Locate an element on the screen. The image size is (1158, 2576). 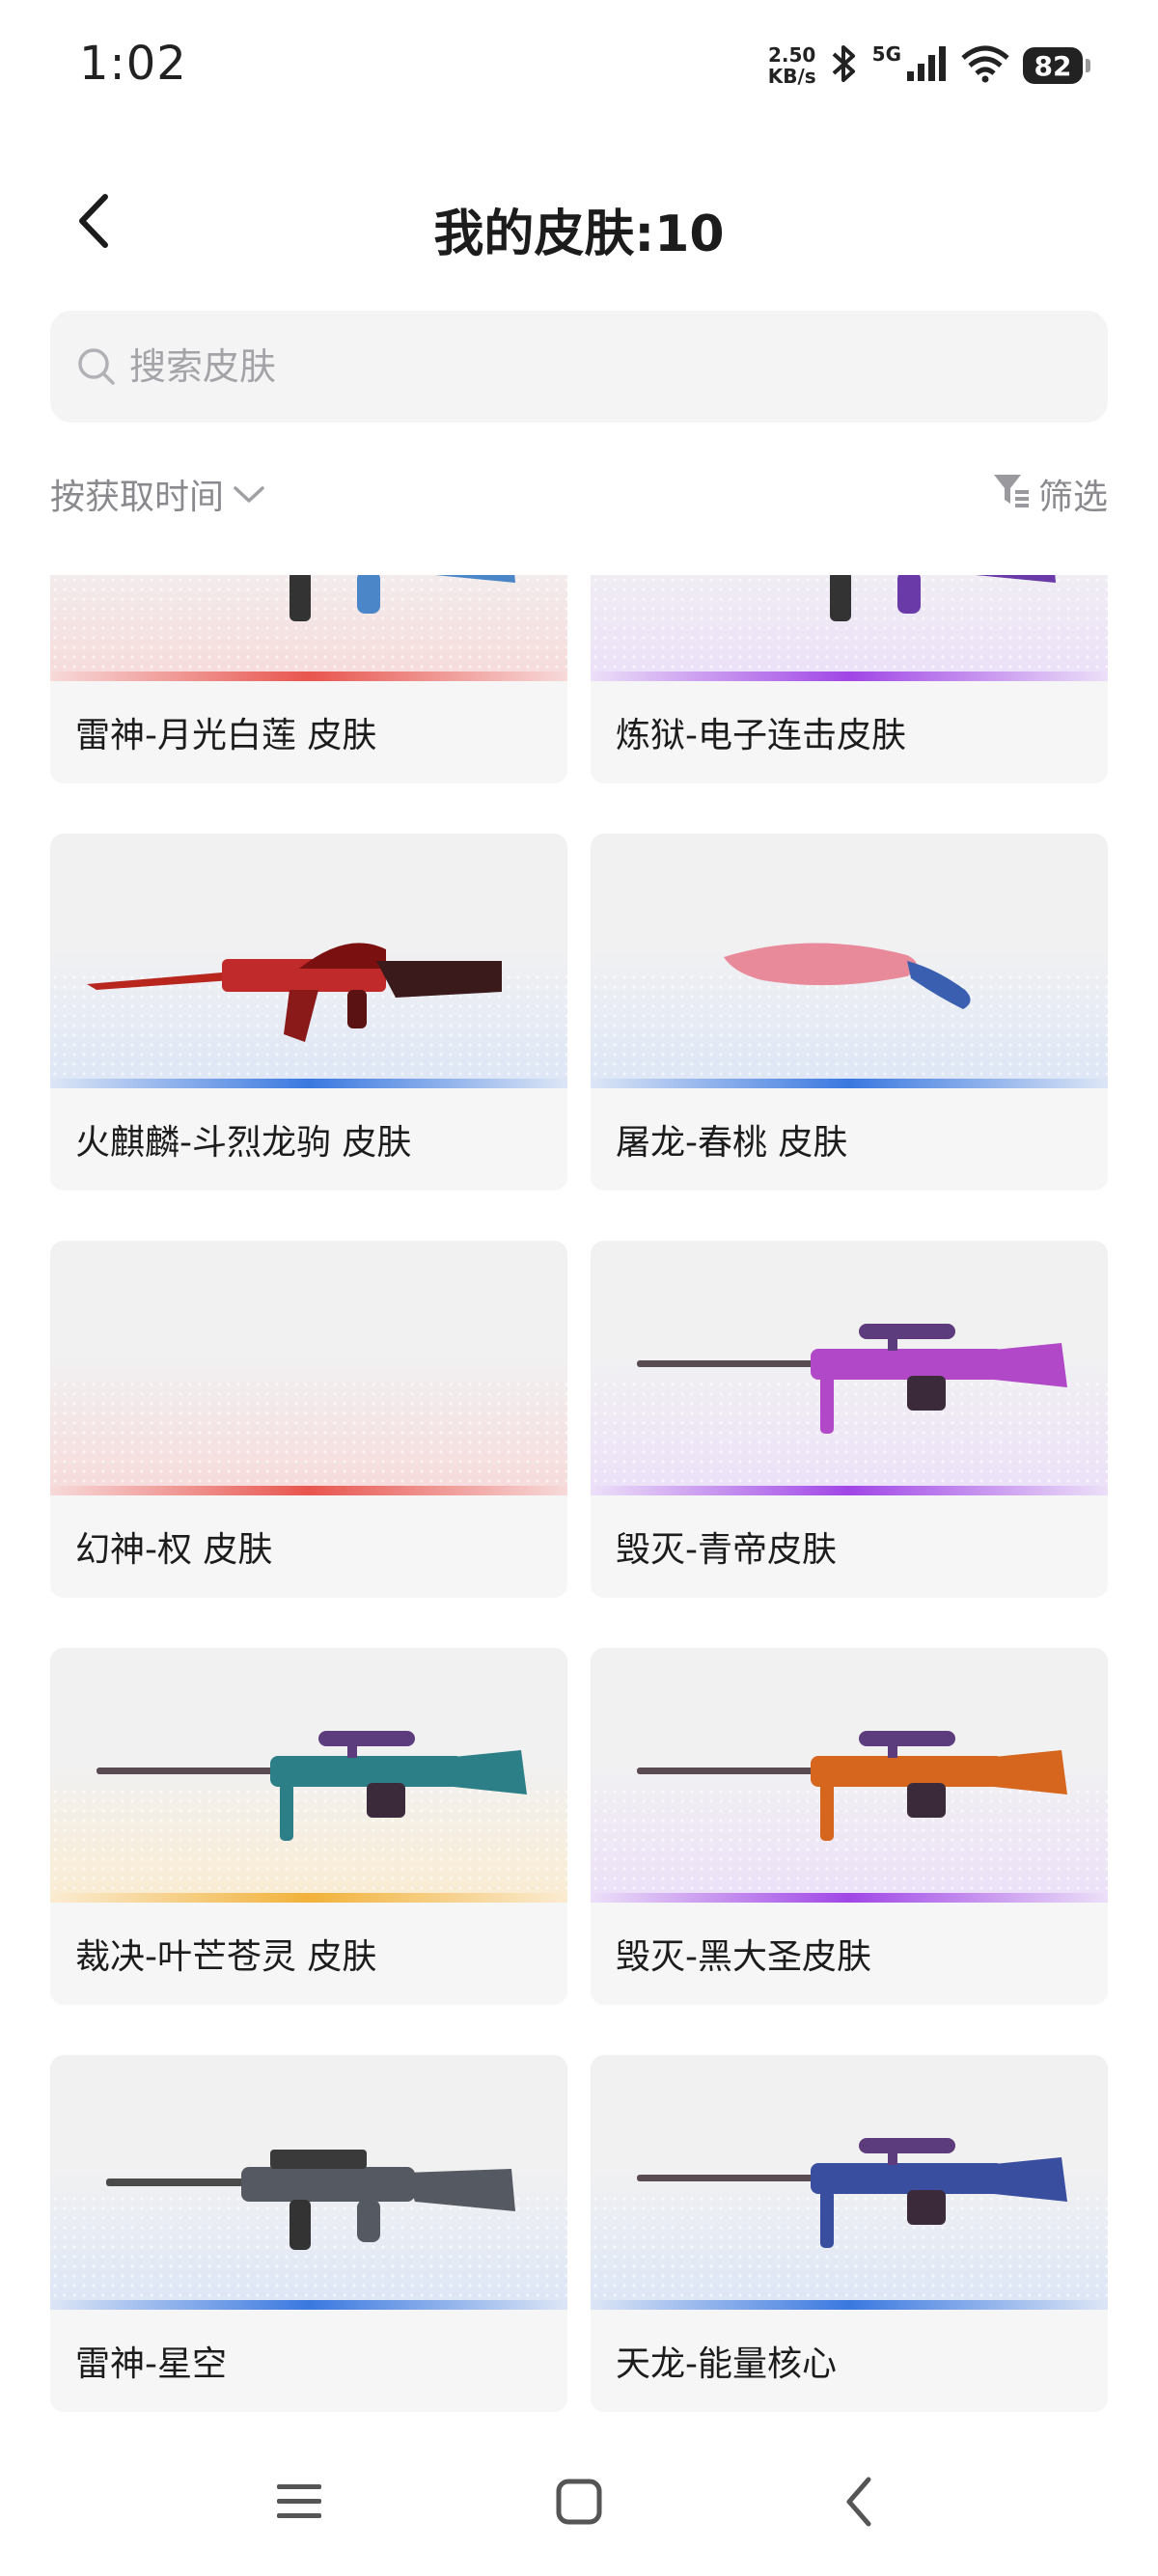
skin-card: 屠龙-春桃 皮肤 is located at coordinates (849, 1012).